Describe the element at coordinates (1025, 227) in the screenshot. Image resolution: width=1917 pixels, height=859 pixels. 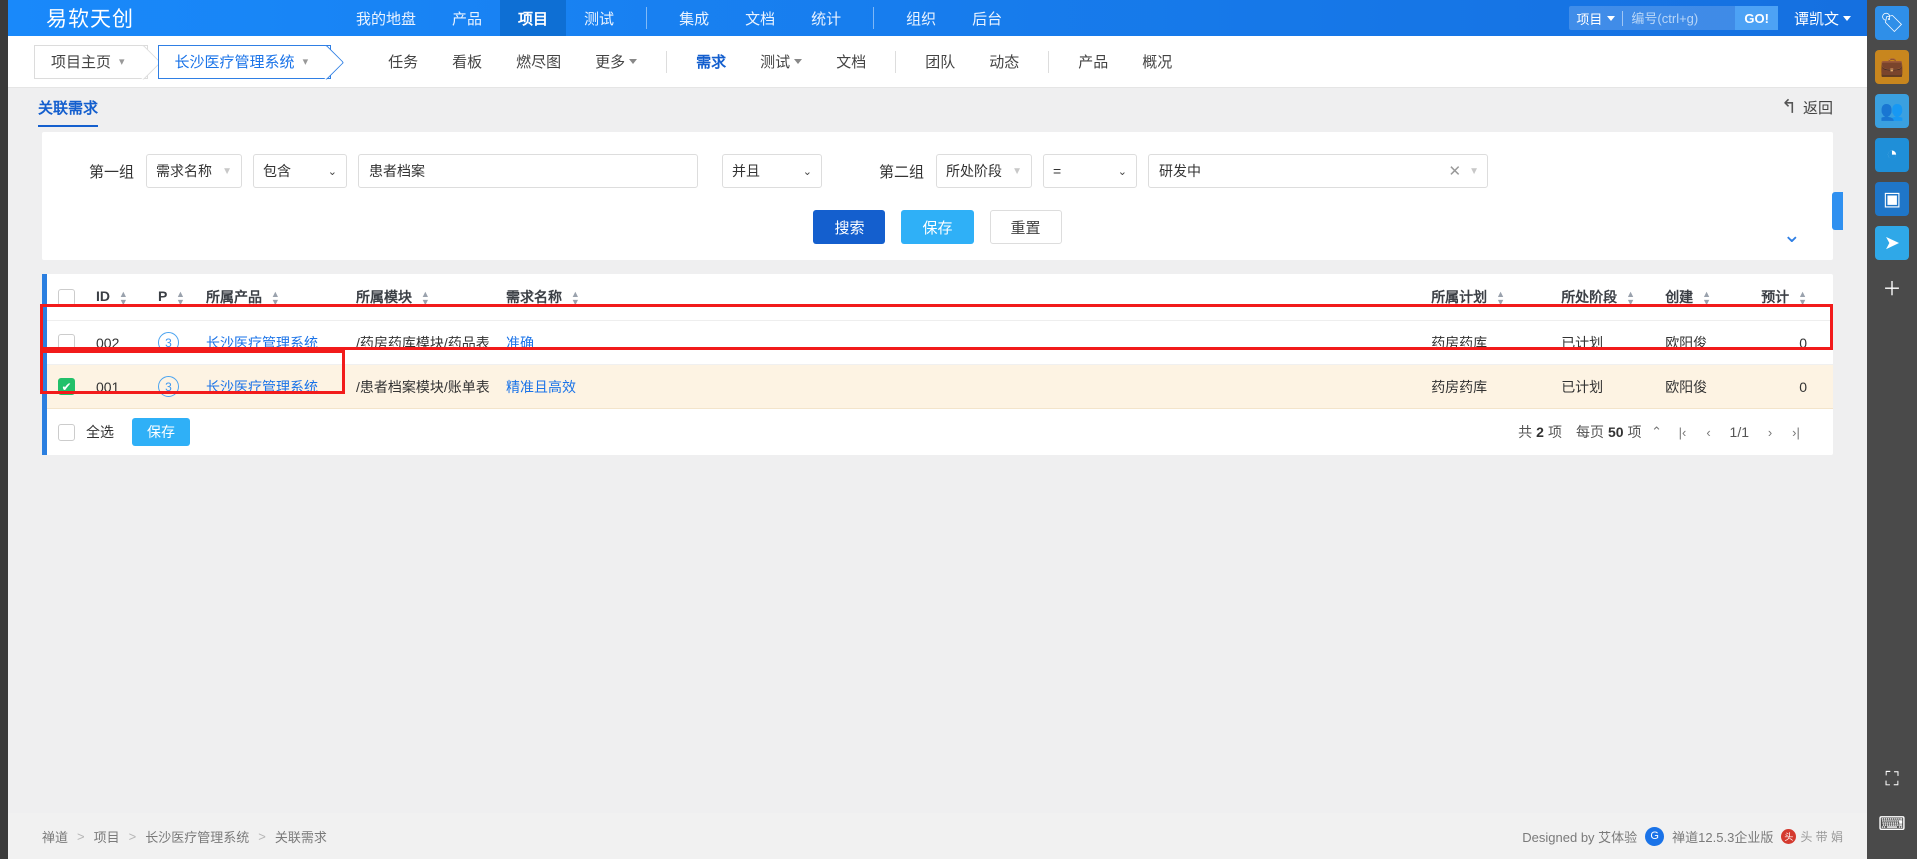
I see `reset-button: 重置` at that location.